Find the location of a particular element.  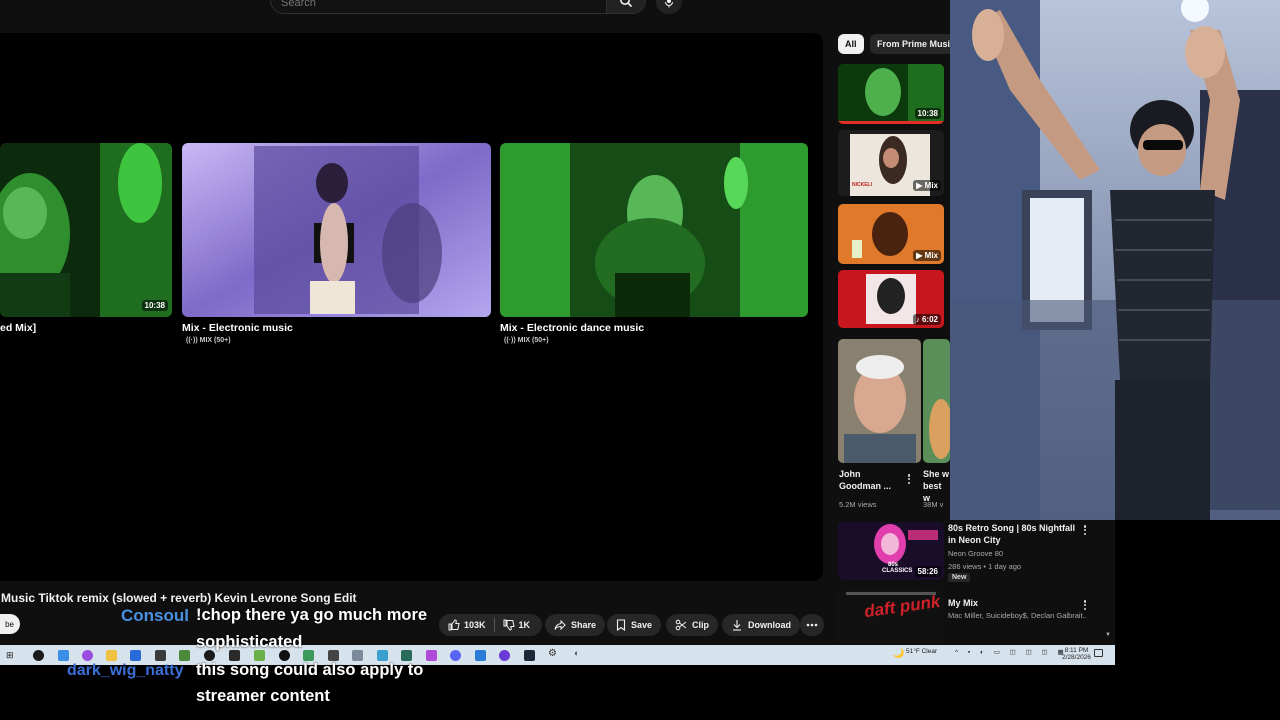

dislike-button: 1K is located at coordinates (516, 625).